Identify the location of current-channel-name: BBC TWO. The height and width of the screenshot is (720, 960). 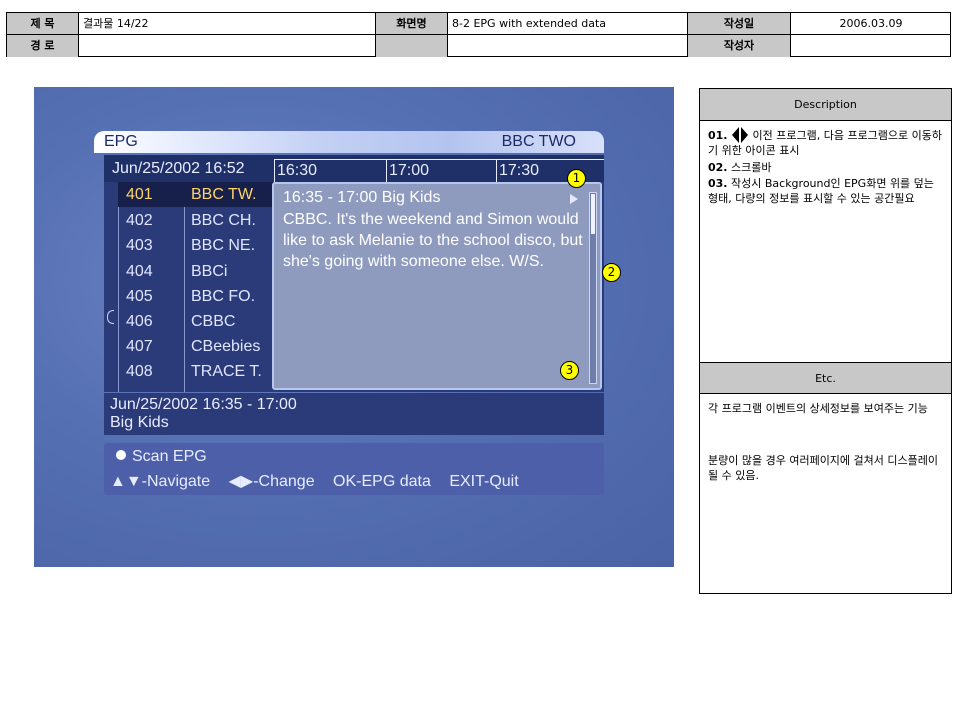
(538, 141).